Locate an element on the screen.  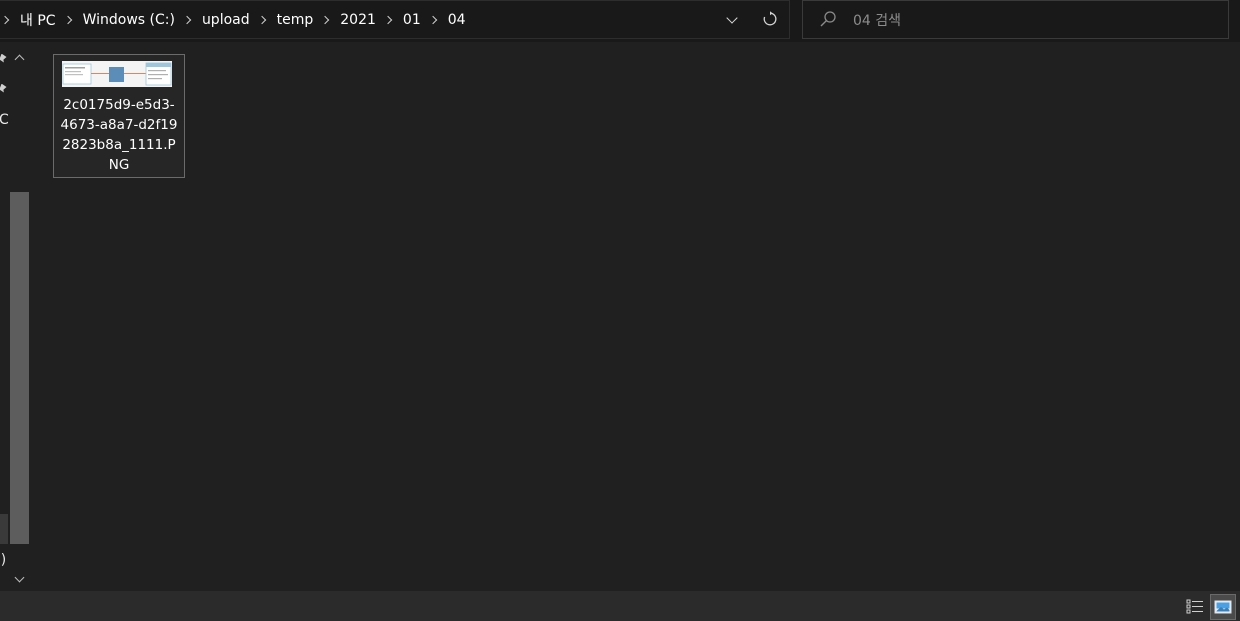
large-icons-view-icon is located at coordinates (1223, 607).